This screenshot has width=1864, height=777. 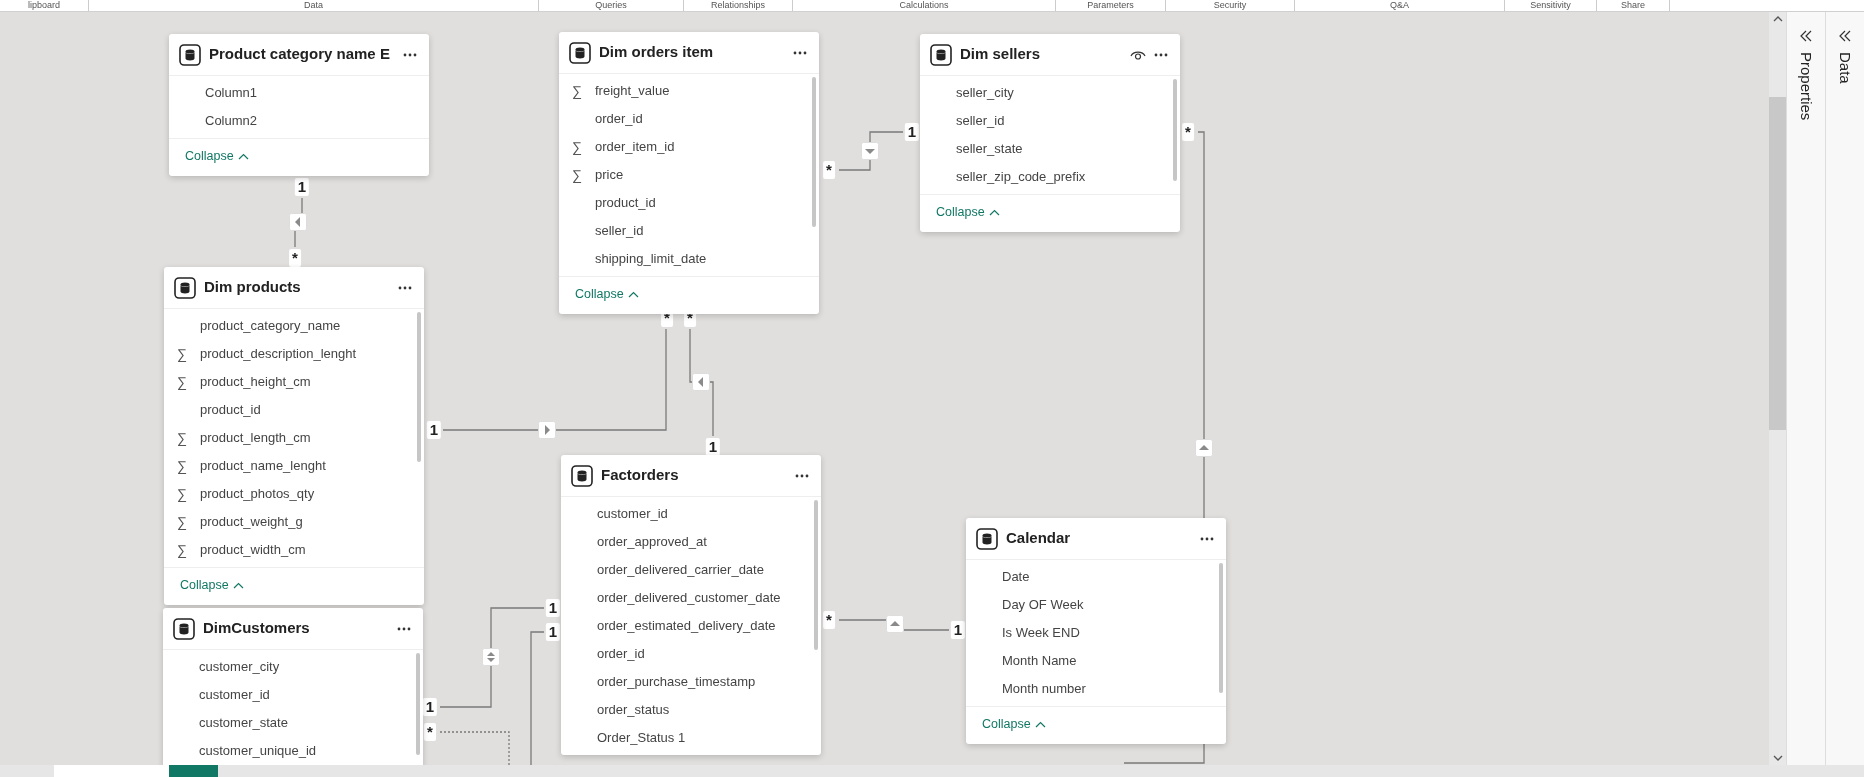 I want to click on column-name: order_approved_at, so click(x=652, y=542).